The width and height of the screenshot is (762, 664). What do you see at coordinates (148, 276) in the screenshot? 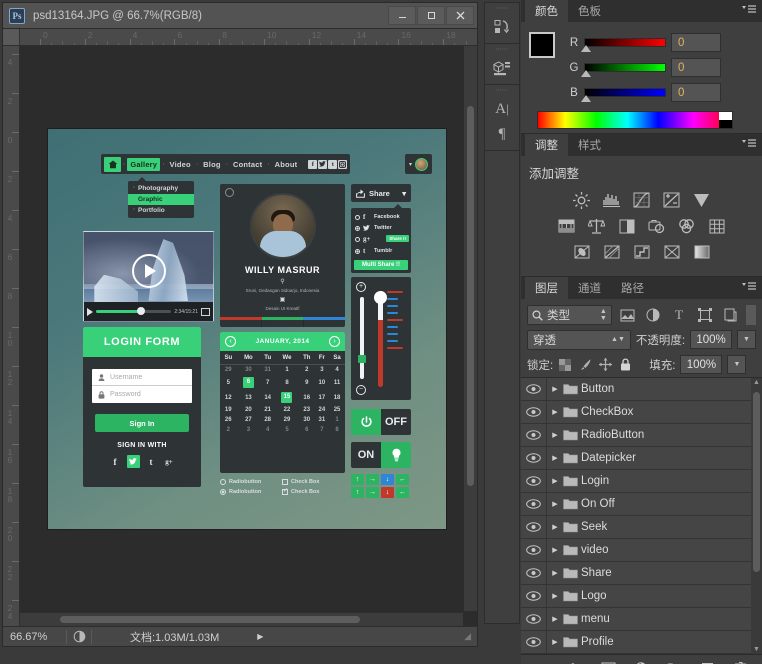
I see `video-player: 2:34/15:21` at bounding box center [148, 276].